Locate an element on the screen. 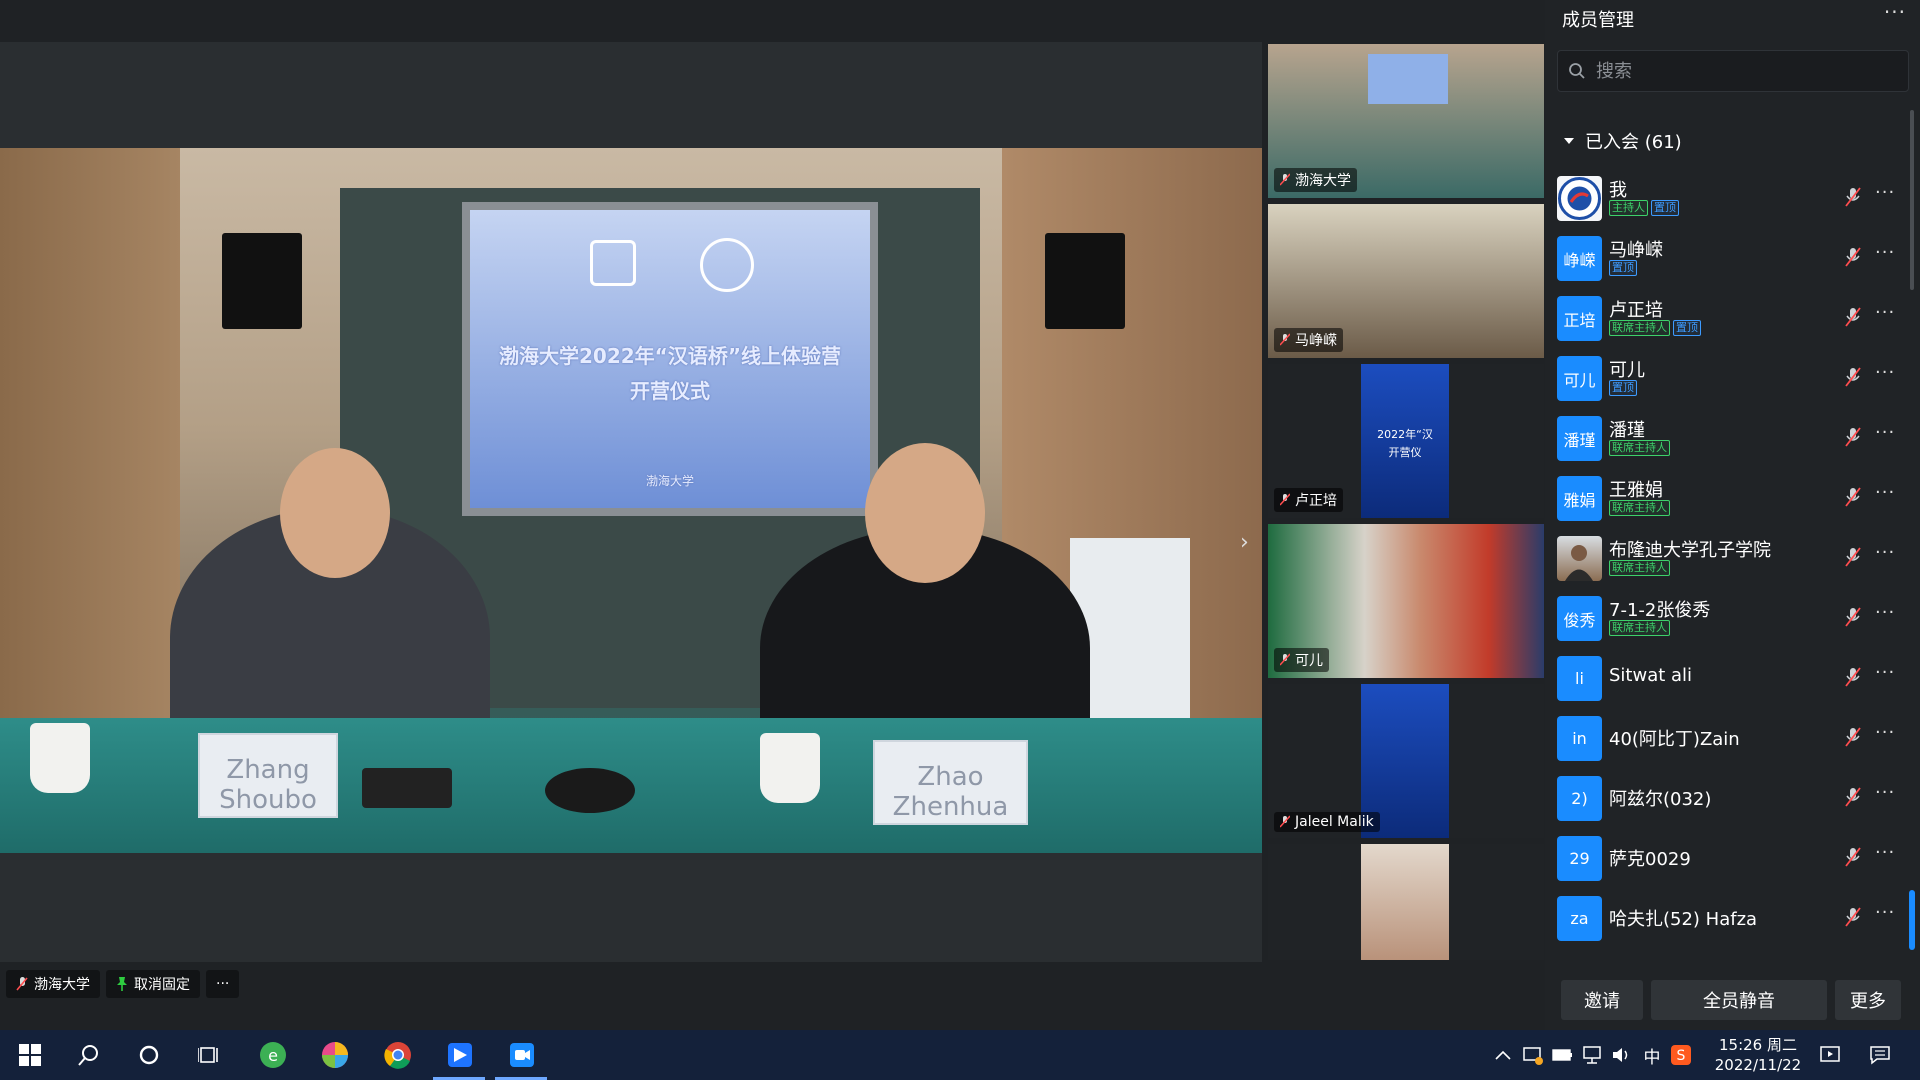 This screenshot has width=1920, height=1080. system-clock: 15:26 周二 2022/11/22 is located at coordinates (1758, 1055).